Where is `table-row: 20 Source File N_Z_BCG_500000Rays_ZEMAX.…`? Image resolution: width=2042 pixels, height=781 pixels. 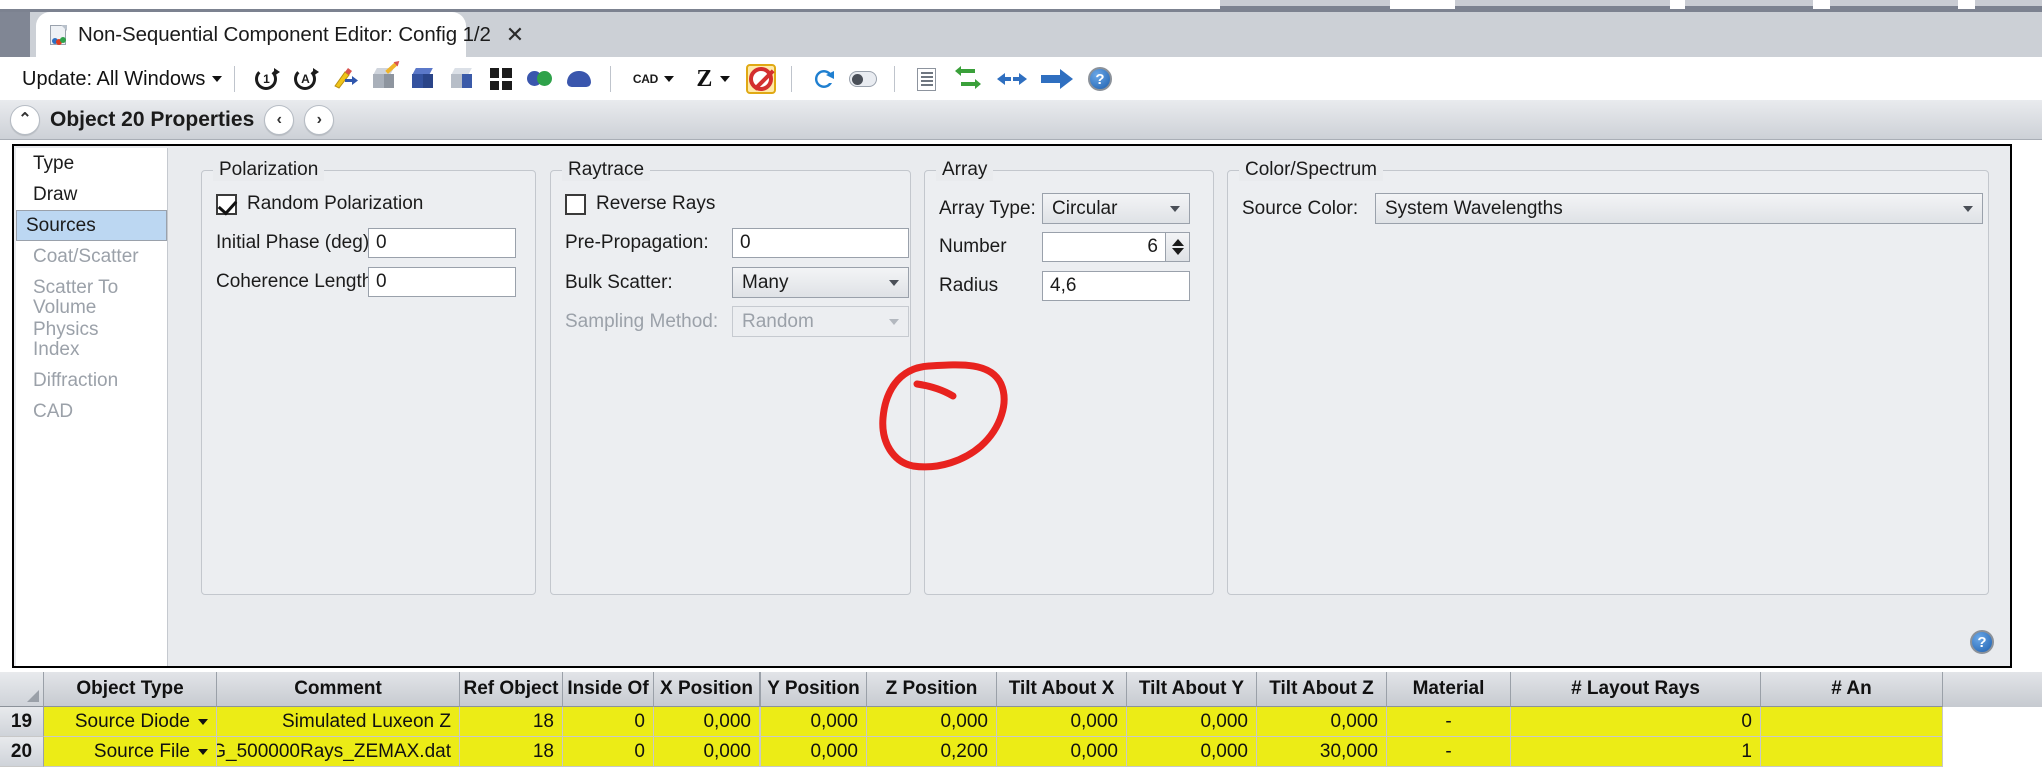 table-row: 20 Source File N_Z_BCG_500000Rays_ZEMAX.… is located at coordinates (1021, 752).